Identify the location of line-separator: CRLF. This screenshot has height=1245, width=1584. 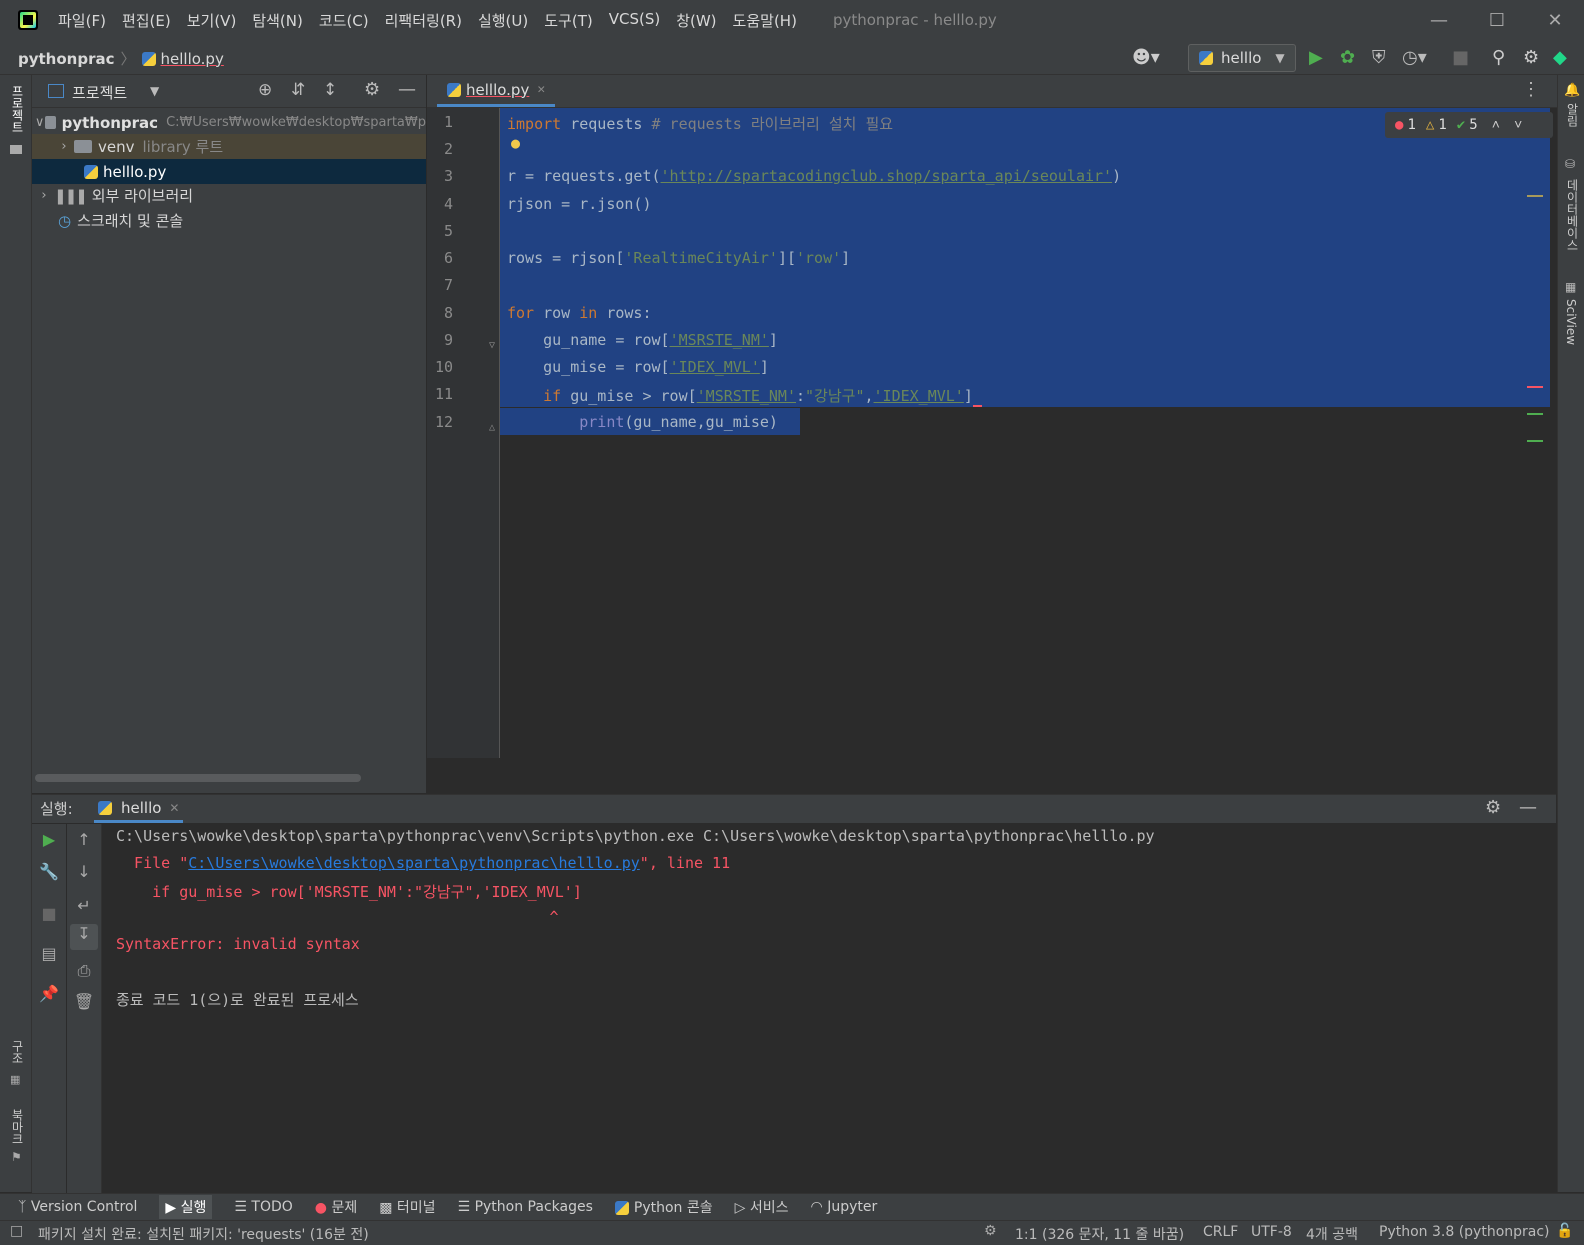
(1220, 1232).